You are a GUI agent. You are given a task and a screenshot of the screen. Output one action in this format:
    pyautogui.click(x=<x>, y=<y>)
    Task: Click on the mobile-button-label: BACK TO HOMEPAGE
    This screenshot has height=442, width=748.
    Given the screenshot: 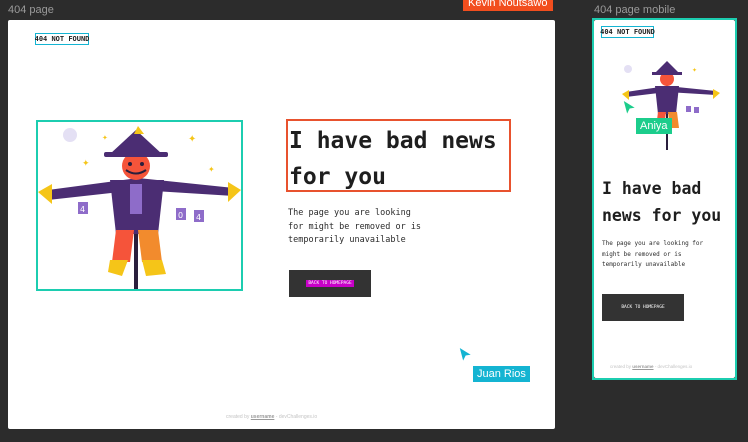 What is the action you would take?
    pyautogui.click(x=643, y=307)
    